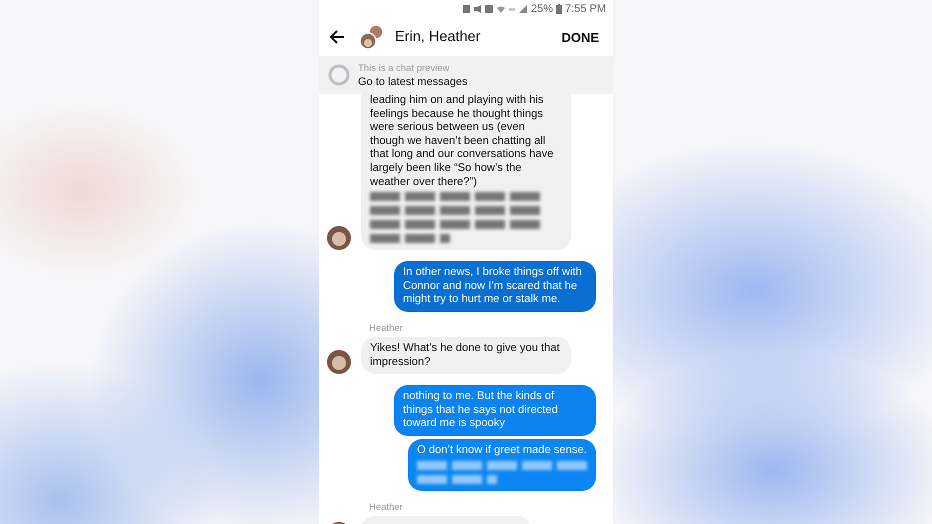  Describe the element at coordinates (502, 450) in the screenshot. I see `message-text: O don’t know if greet made sense.` at that location.